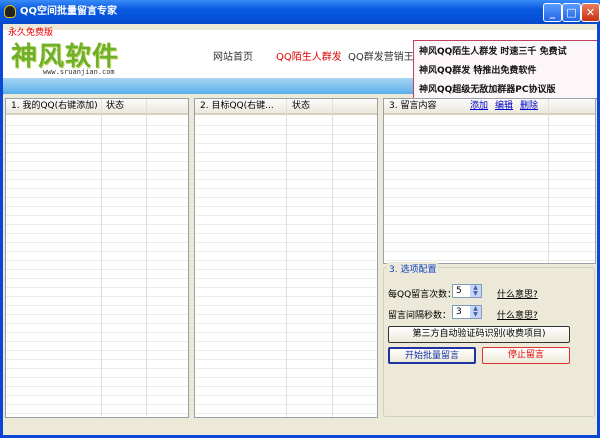 Image resolution: width=600 pixels, height=438 pixels. What do you see at coordinates (10, 11) in the screenshot?
I see `qq-penguin-icon` at bounding box center [10, 11].